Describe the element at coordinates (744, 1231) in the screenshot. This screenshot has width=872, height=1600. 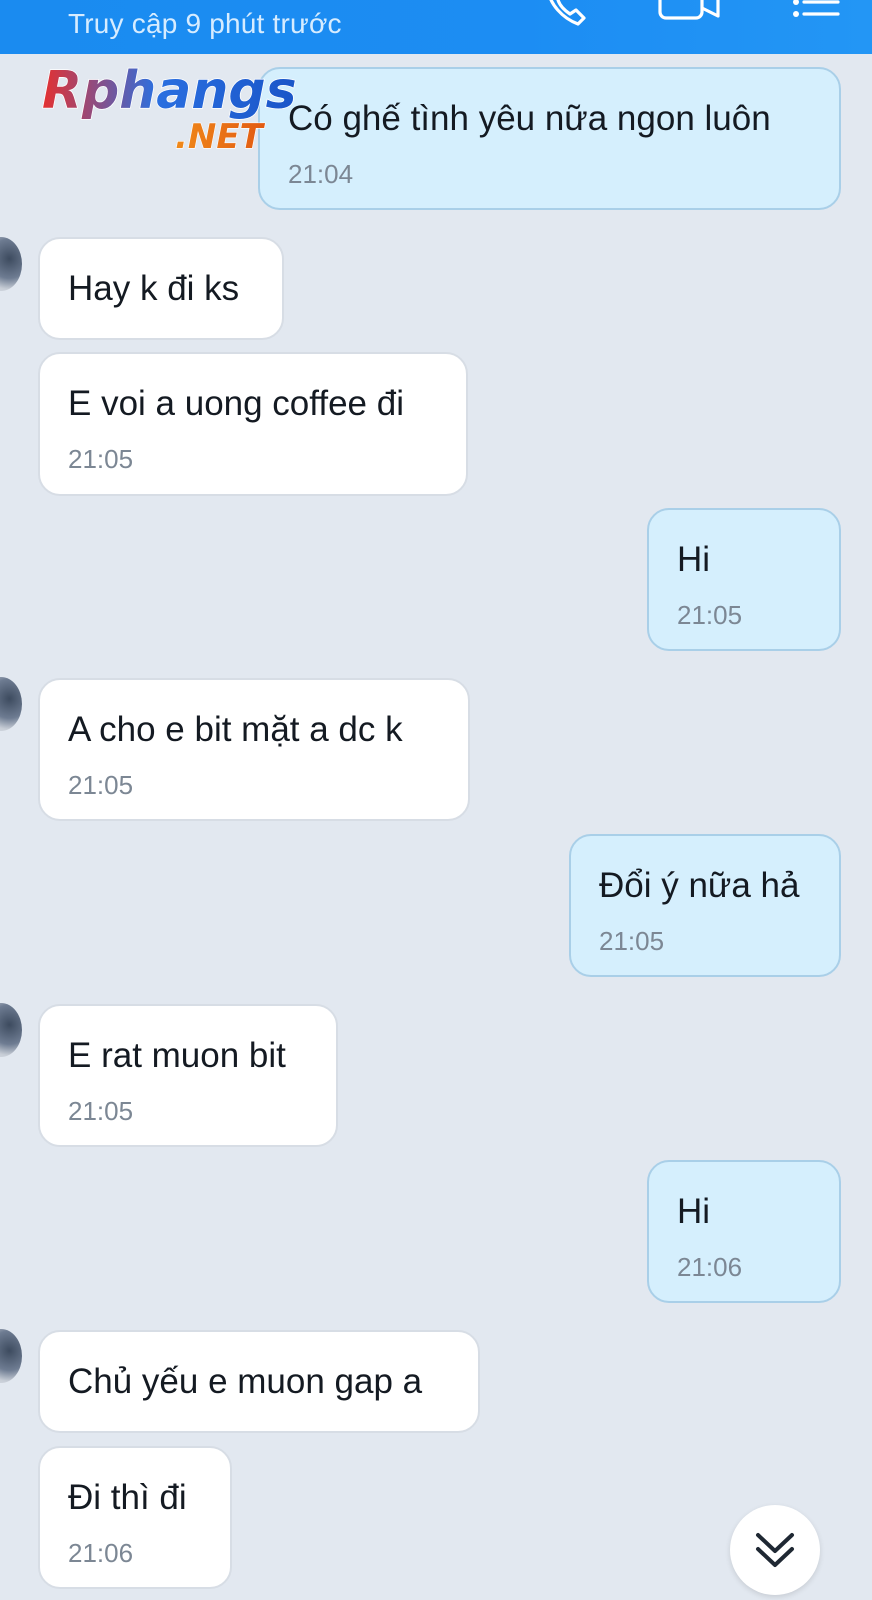
I see `message-bubble-outgoing: Hi 21:06` at that location.